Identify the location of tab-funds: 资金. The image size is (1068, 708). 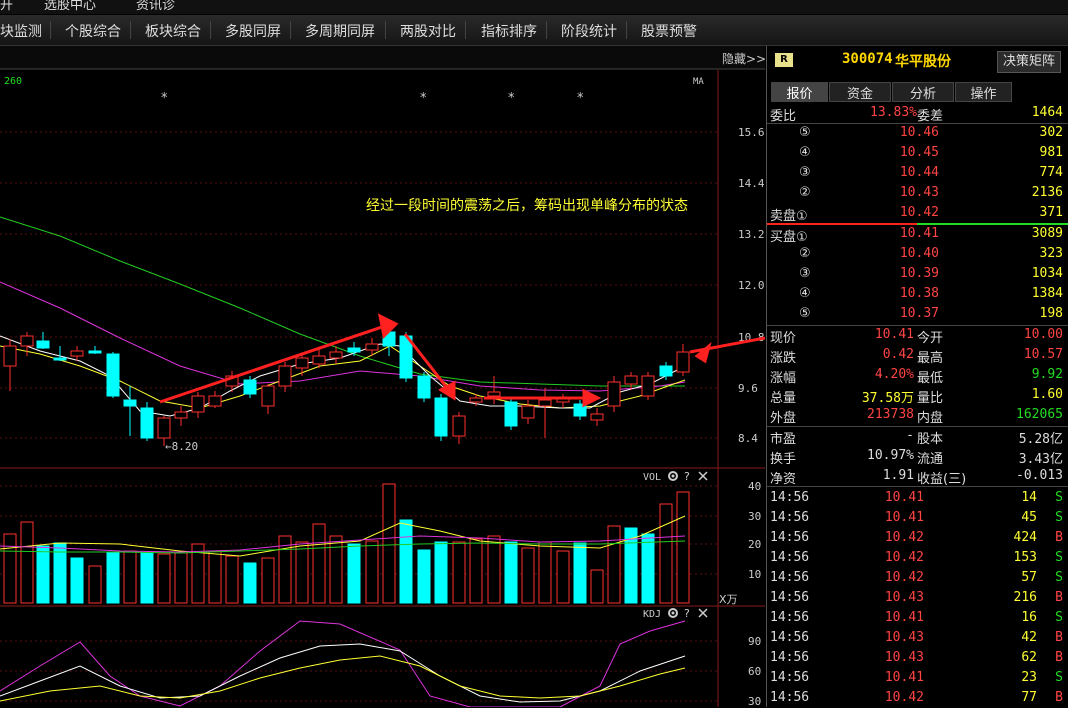
(860, 92).